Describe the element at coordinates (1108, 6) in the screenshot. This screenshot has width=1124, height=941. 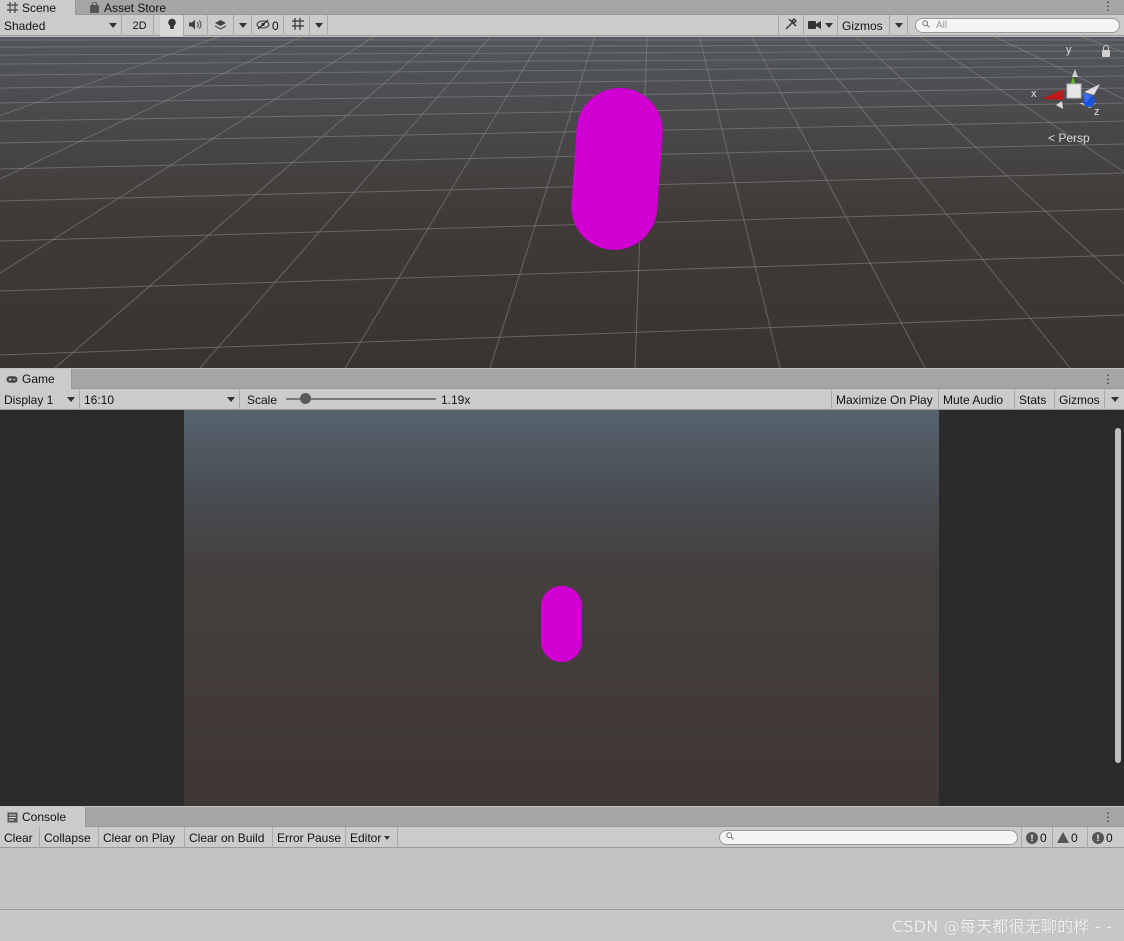
I see `scene-panel-menu-icon: ⋮` at that location.